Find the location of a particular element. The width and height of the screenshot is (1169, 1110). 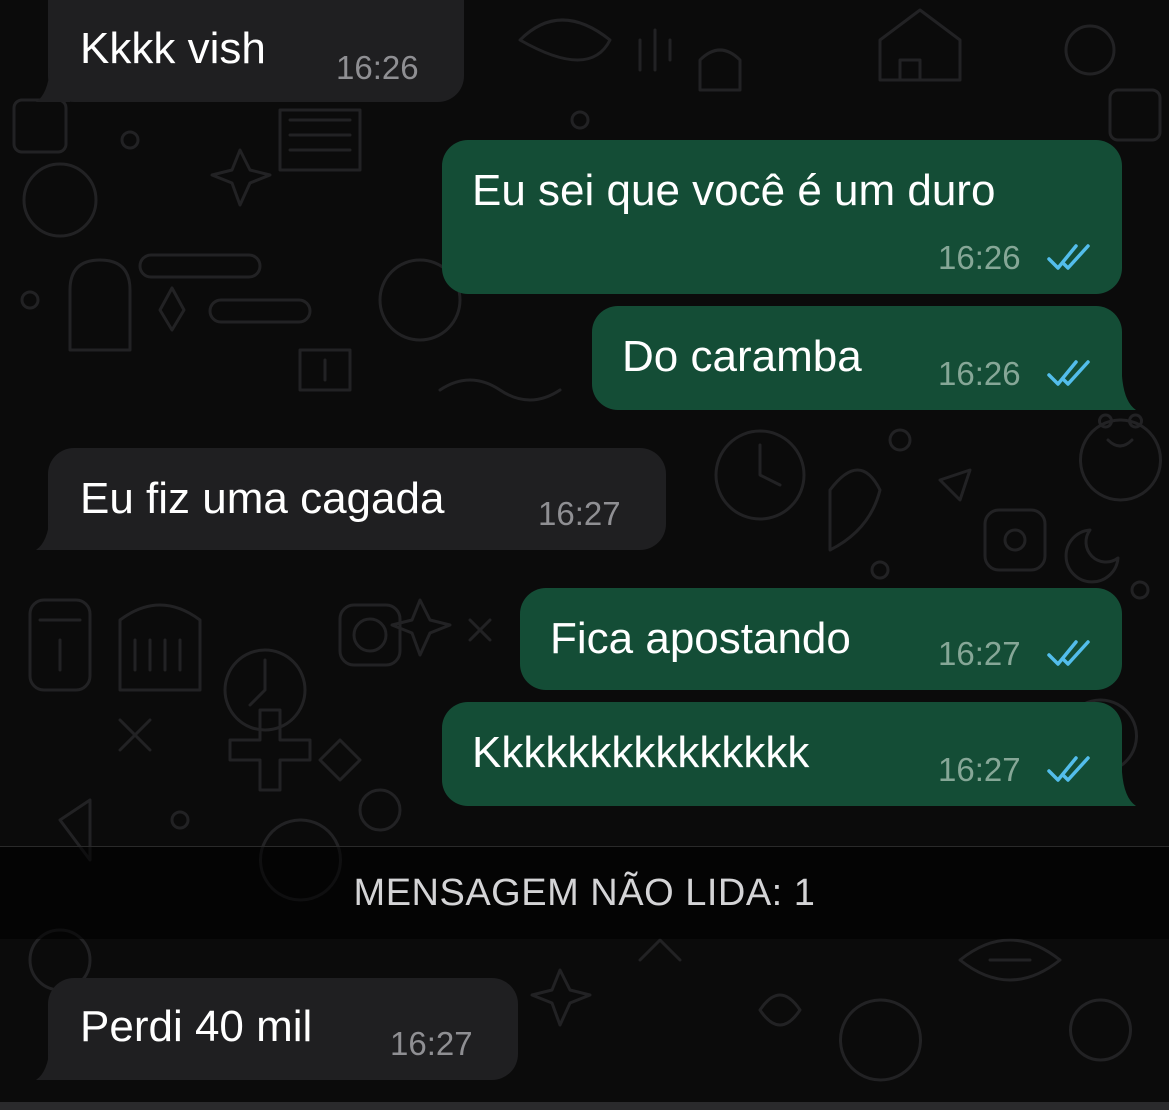

incoming-message: Kkkk vish 16:26 is located at coordinates (256, 51).